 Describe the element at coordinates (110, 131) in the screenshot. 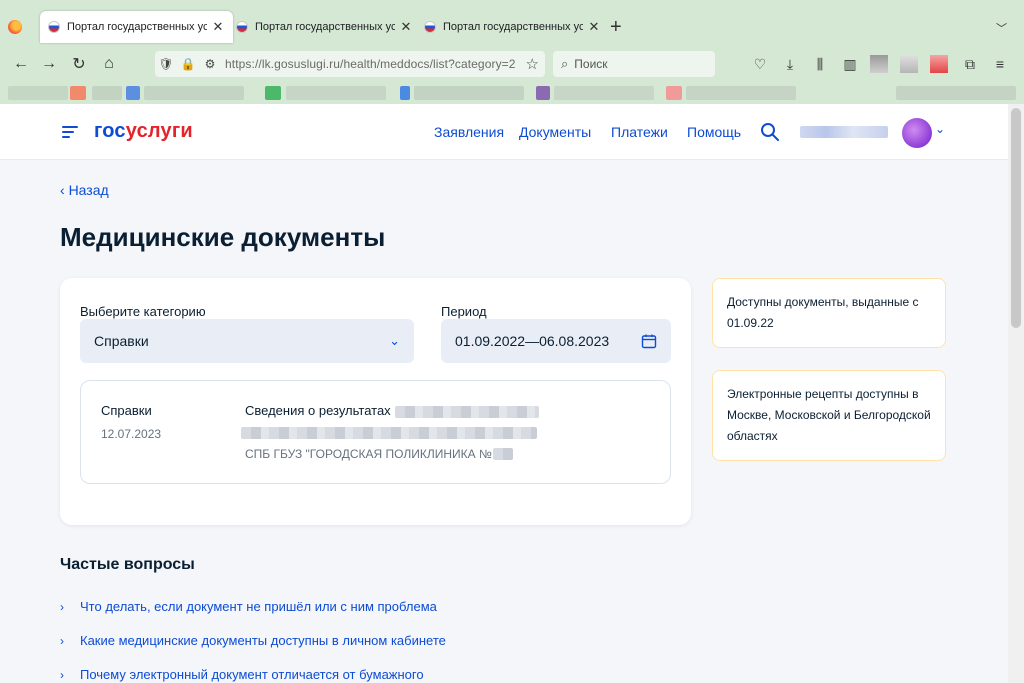

I see `logo-part-1: гос` at that location.